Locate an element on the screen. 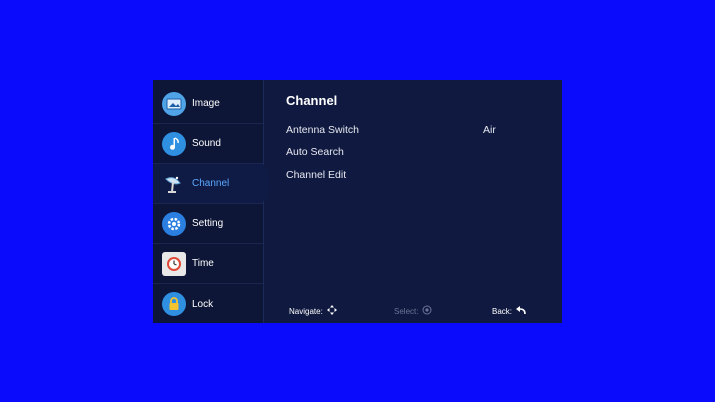 Image resolution: width=715 pixels, height=402 pixels. dpad-arrows-icon is located at coordinates (331, 311).